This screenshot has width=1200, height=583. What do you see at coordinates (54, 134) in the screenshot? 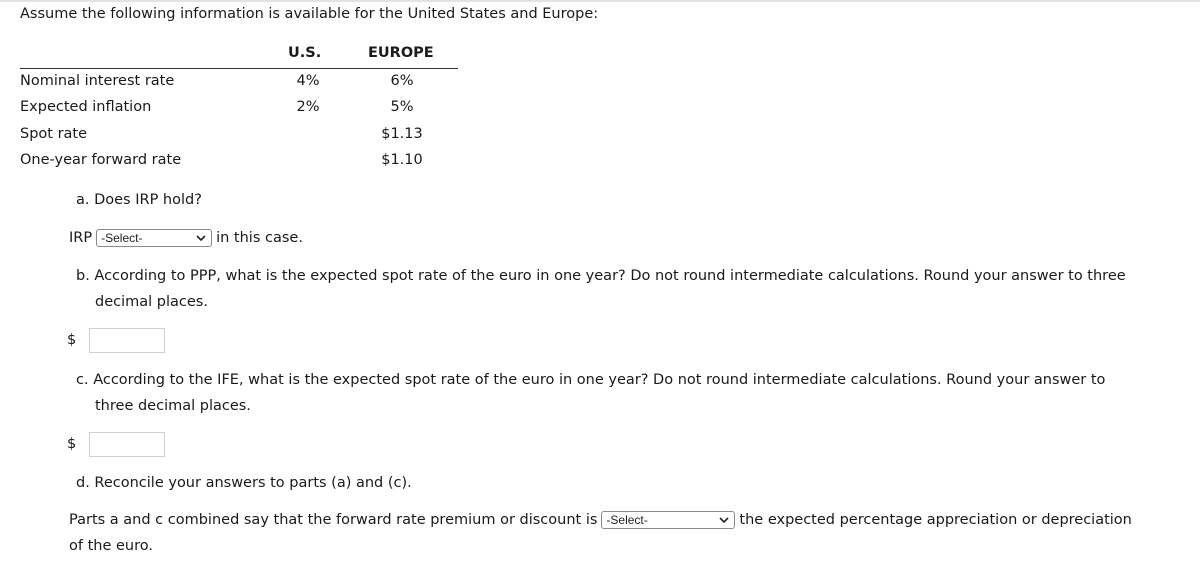
I see `row-label: Spot rate` at bounding box center [54, 134].